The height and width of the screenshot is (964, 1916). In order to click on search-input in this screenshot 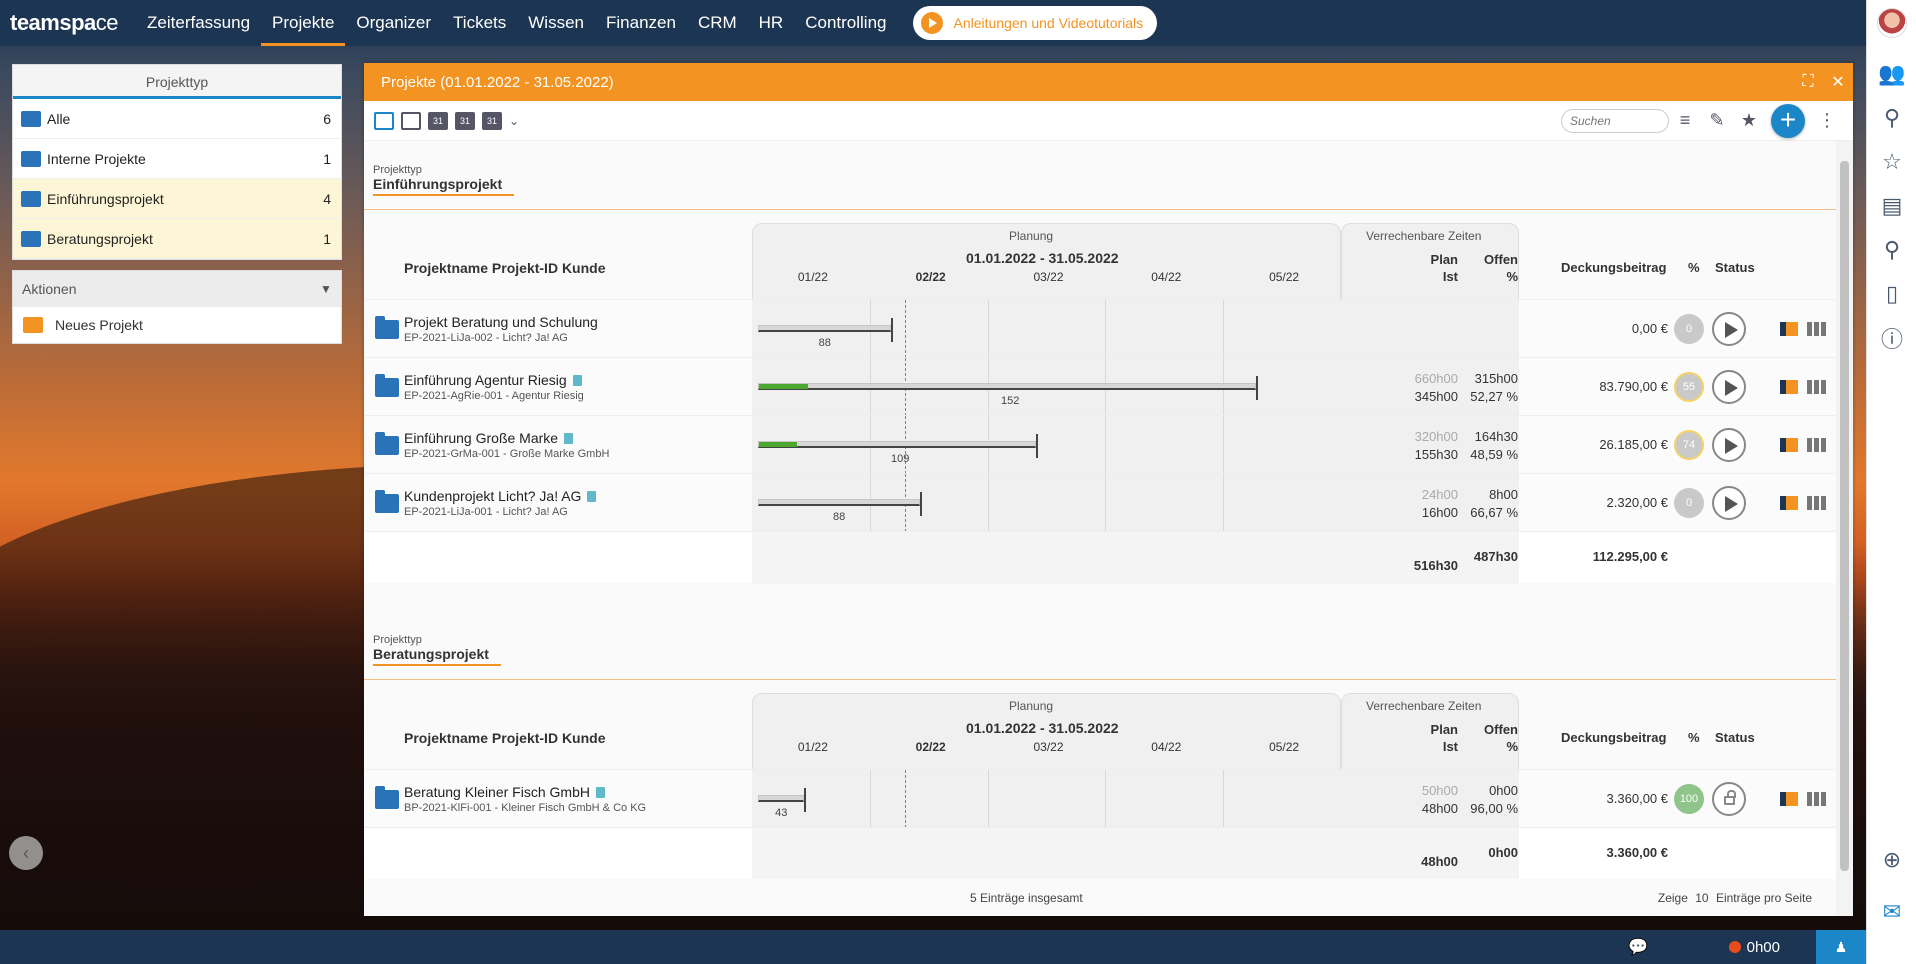, I will do `click(1615, 120)`.